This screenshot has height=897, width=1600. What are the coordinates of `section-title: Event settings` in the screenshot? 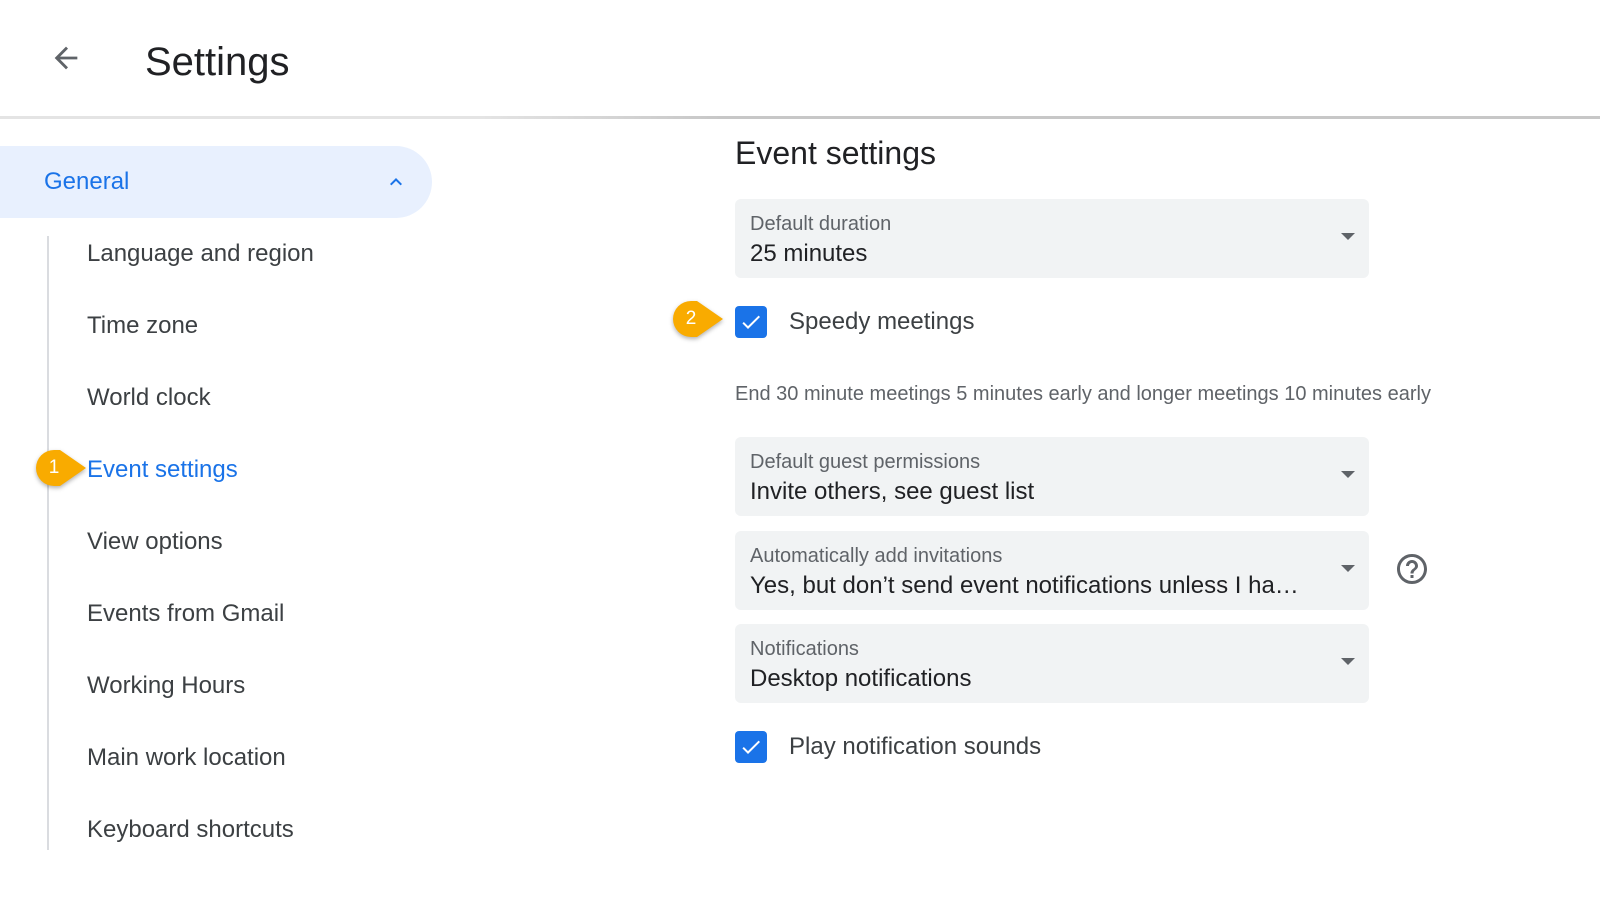 It's located at (835, 153).